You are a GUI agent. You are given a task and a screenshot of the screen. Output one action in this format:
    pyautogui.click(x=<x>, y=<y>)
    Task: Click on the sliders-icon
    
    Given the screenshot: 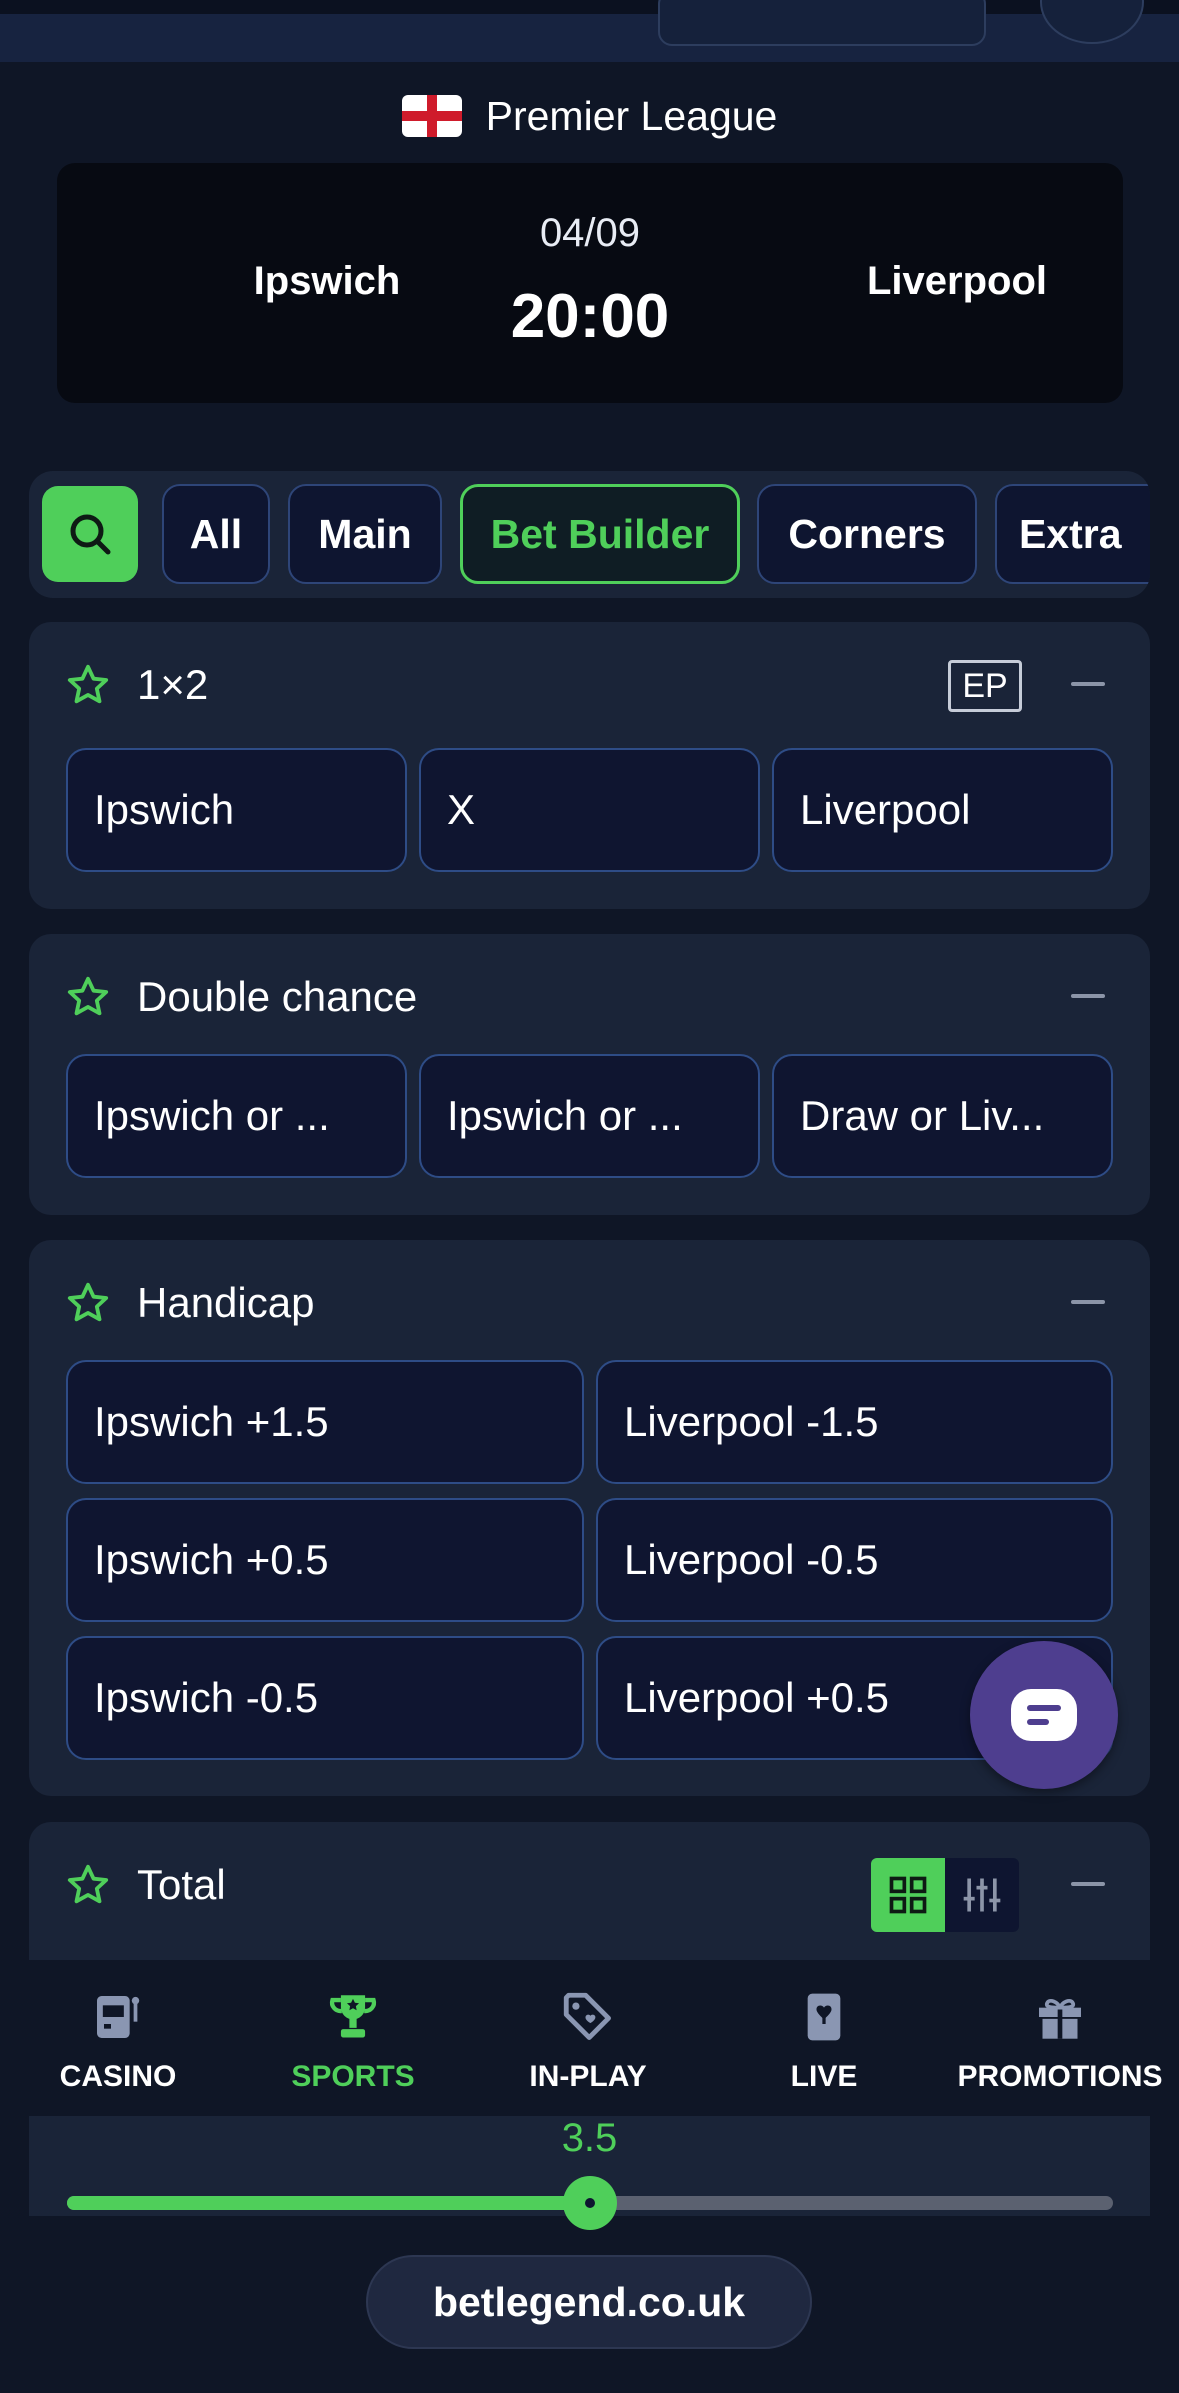 What is the action you would take?
    pyautogui.click(x=982, y=1895)
    